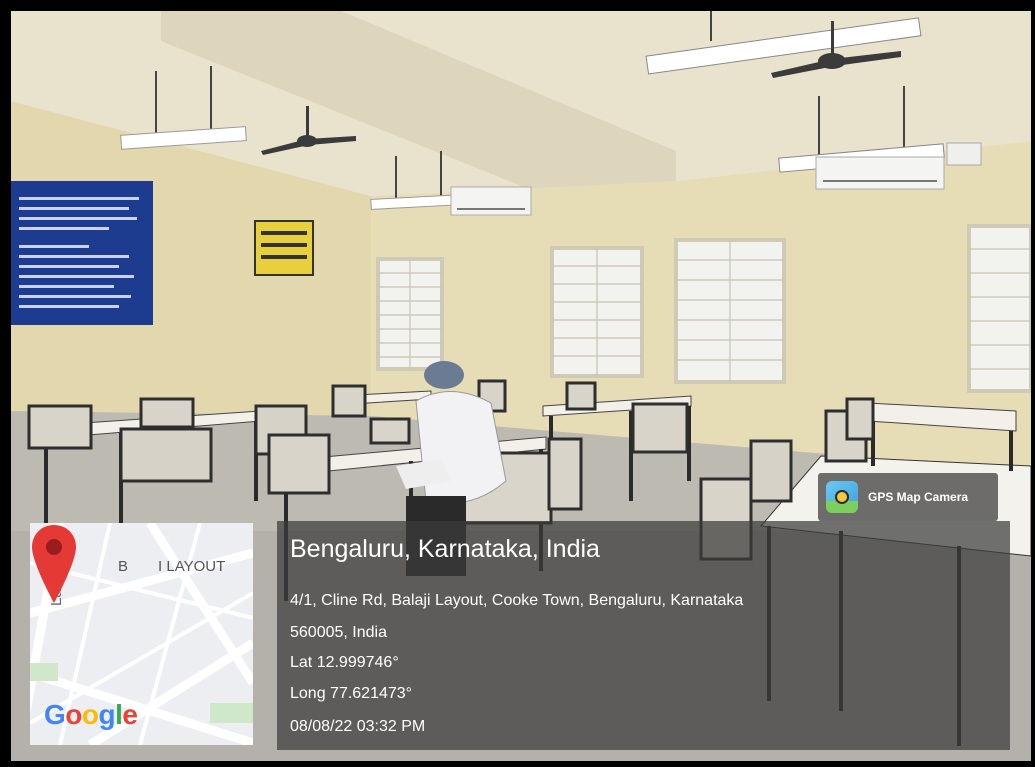  What do you see at coordinates (107, 714) in the screenshot?
I see `google-logo-letter: g` at bounding box center [107, 714].